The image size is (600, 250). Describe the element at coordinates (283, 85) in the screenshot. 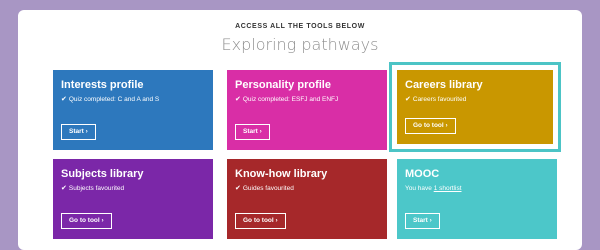

I see `card-title: Personality profile` at that location.